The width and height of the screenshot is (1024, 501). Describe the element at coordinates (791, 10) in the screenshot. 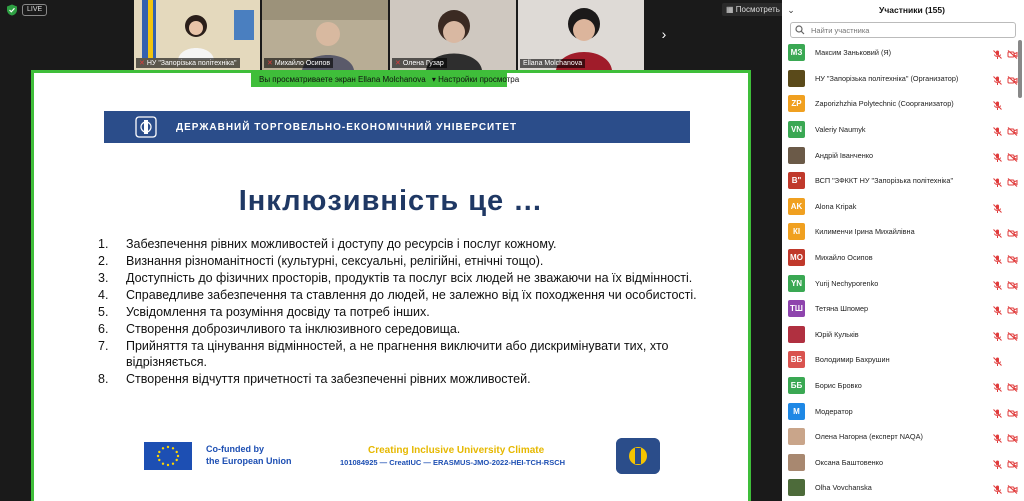

I see `collapse-chevron-icon: ⌄` at that location.